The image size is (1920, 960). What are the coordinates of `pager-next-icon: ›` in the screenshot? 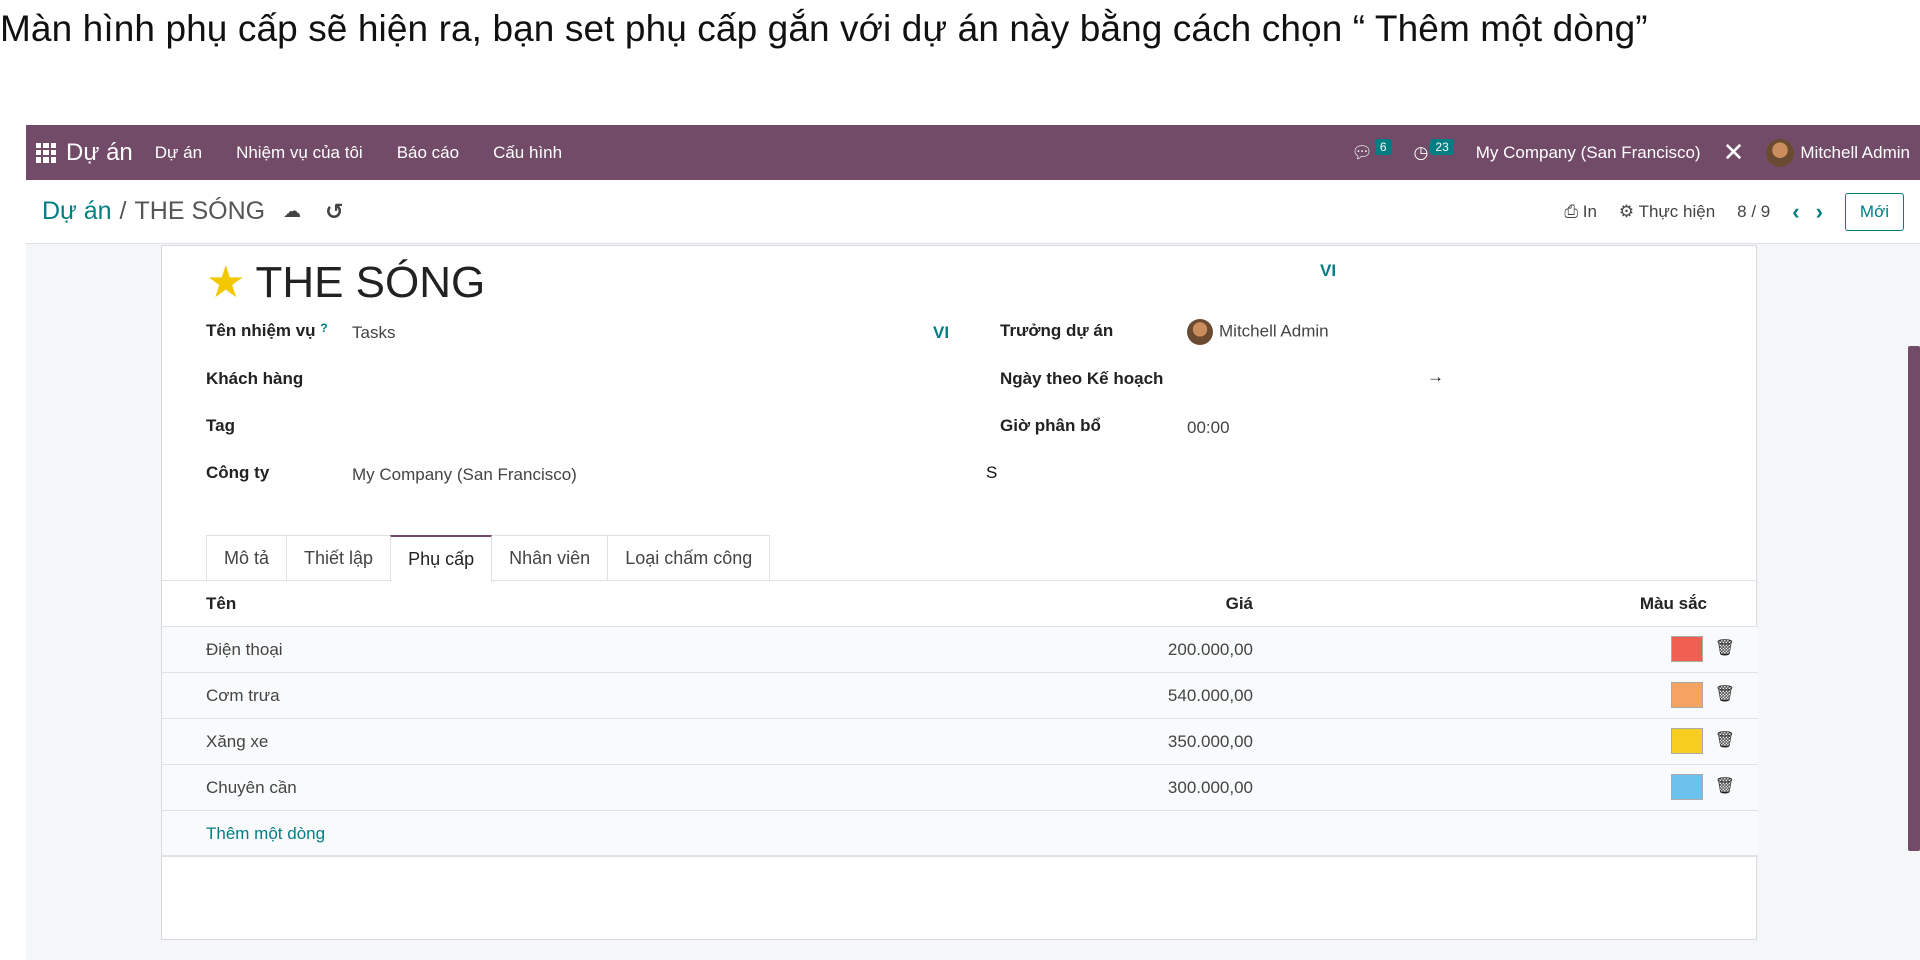 It's located at (1819, 212).